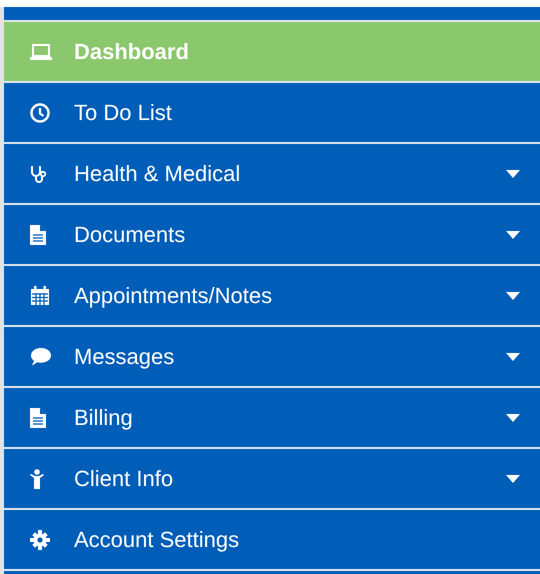  Describe the element at coordinates (40, 112) in the screenshot. I see `clock-icon` at that location.